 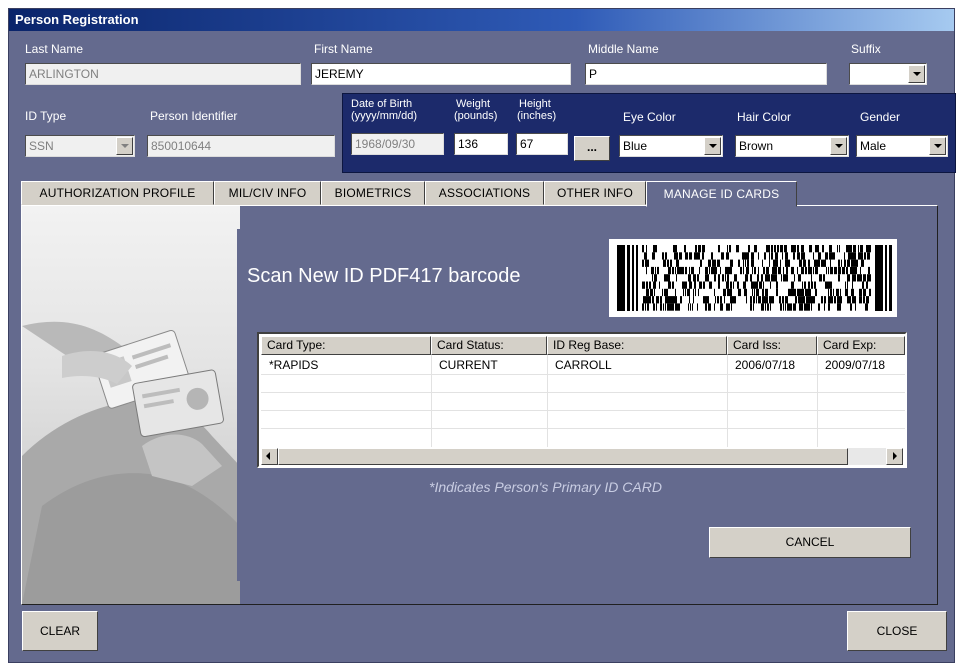 What do you see at coordinates (397, 144) in the screenshot?
I see `dob-field: 1968/09/30` at bounding box center [397, 144].